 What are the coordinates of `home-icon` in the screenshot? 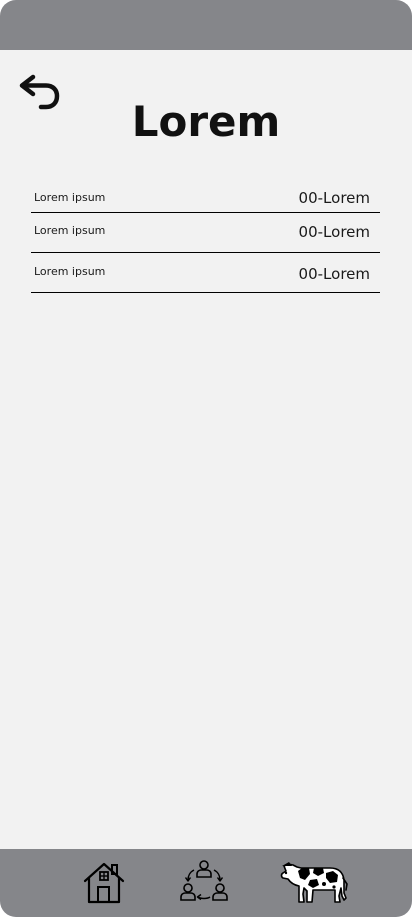 It's located at (104, 883).